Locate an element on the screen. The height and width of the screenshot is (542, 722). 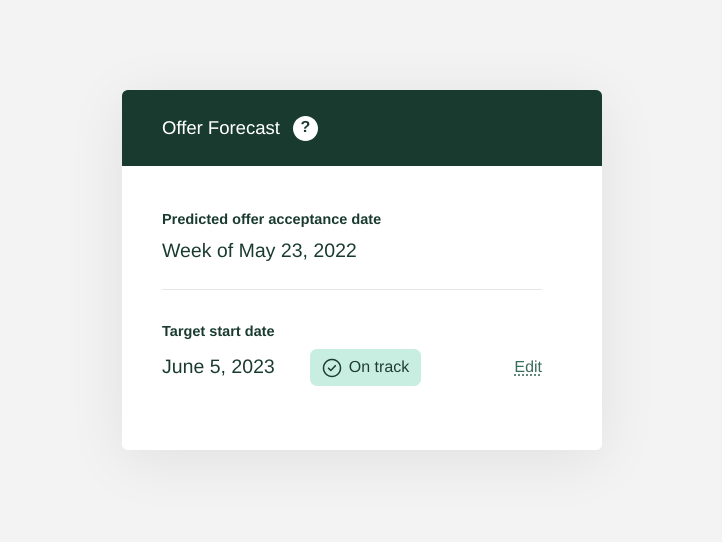
field-label: Target start date is located at coordinates (219, 332).